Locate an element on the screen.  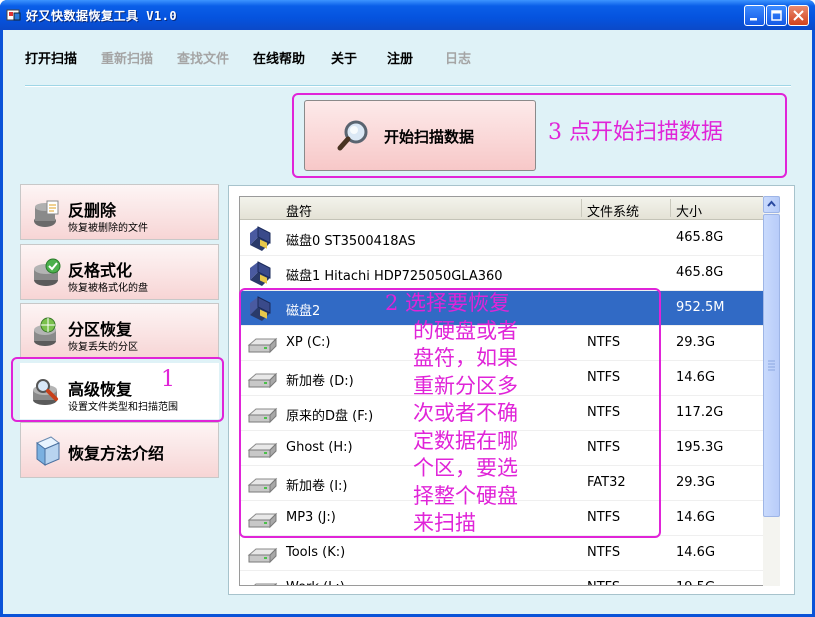
format-disk-icon is located at coordinates (47, 272).